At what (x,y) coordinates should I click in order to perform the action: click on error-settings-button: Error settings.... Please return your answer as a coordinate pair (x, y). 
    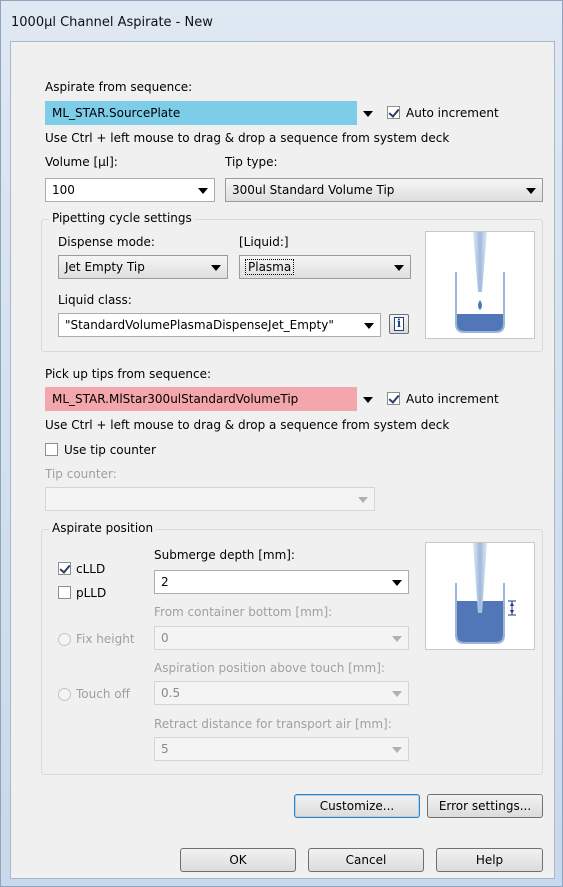
    Looking at the image, I should click on (485, 806).